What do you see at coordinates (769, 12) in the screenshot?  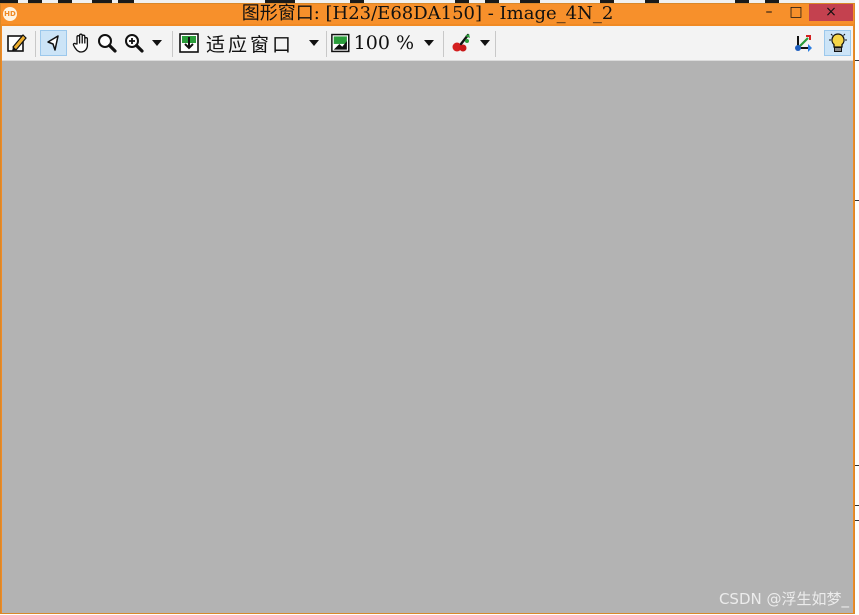 I see `minimize-button: –` at bounding box center [769, 12].